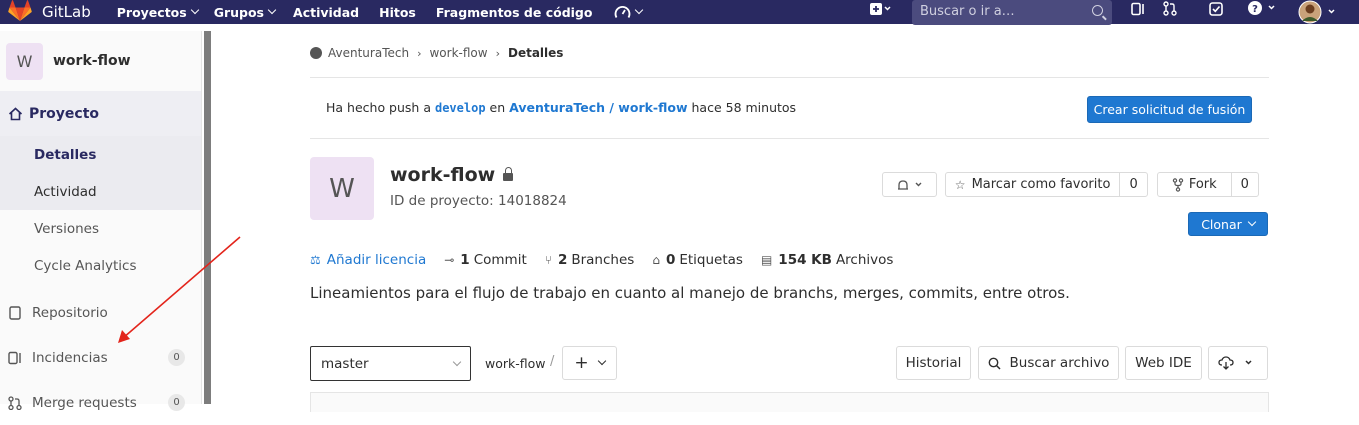 Image resolution: width=1359 pixels, height=425 pixels. I want to click on files-size-link: ▤ 154 KB Archivos, so click(827, 260).